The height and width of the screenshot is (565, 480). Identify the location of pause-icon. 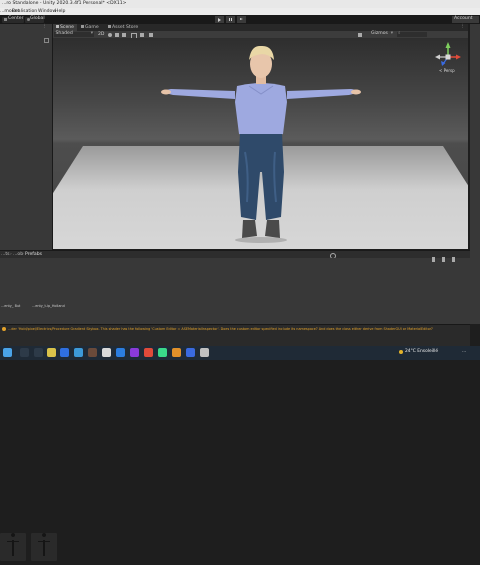
(229, 19).